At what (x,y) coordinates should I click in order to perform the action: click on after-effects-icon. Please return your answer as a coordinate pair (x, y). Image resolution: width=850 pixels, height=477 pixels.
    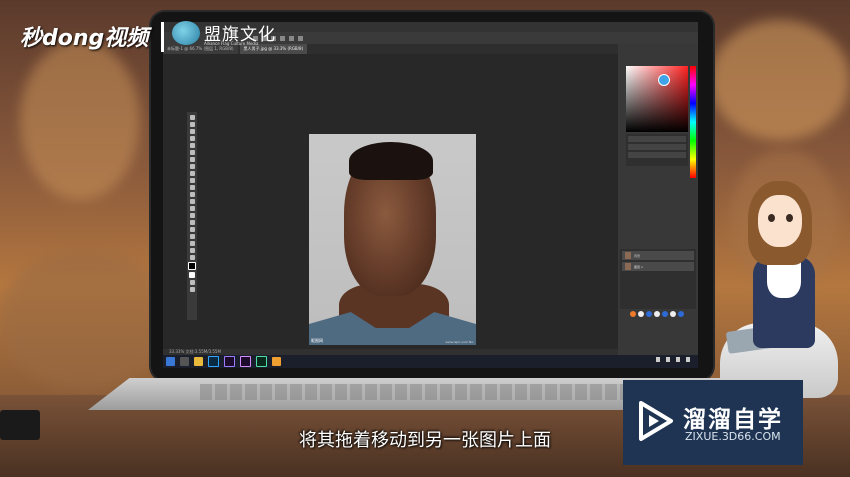
    Looking at the image, I should click on (245, 361).